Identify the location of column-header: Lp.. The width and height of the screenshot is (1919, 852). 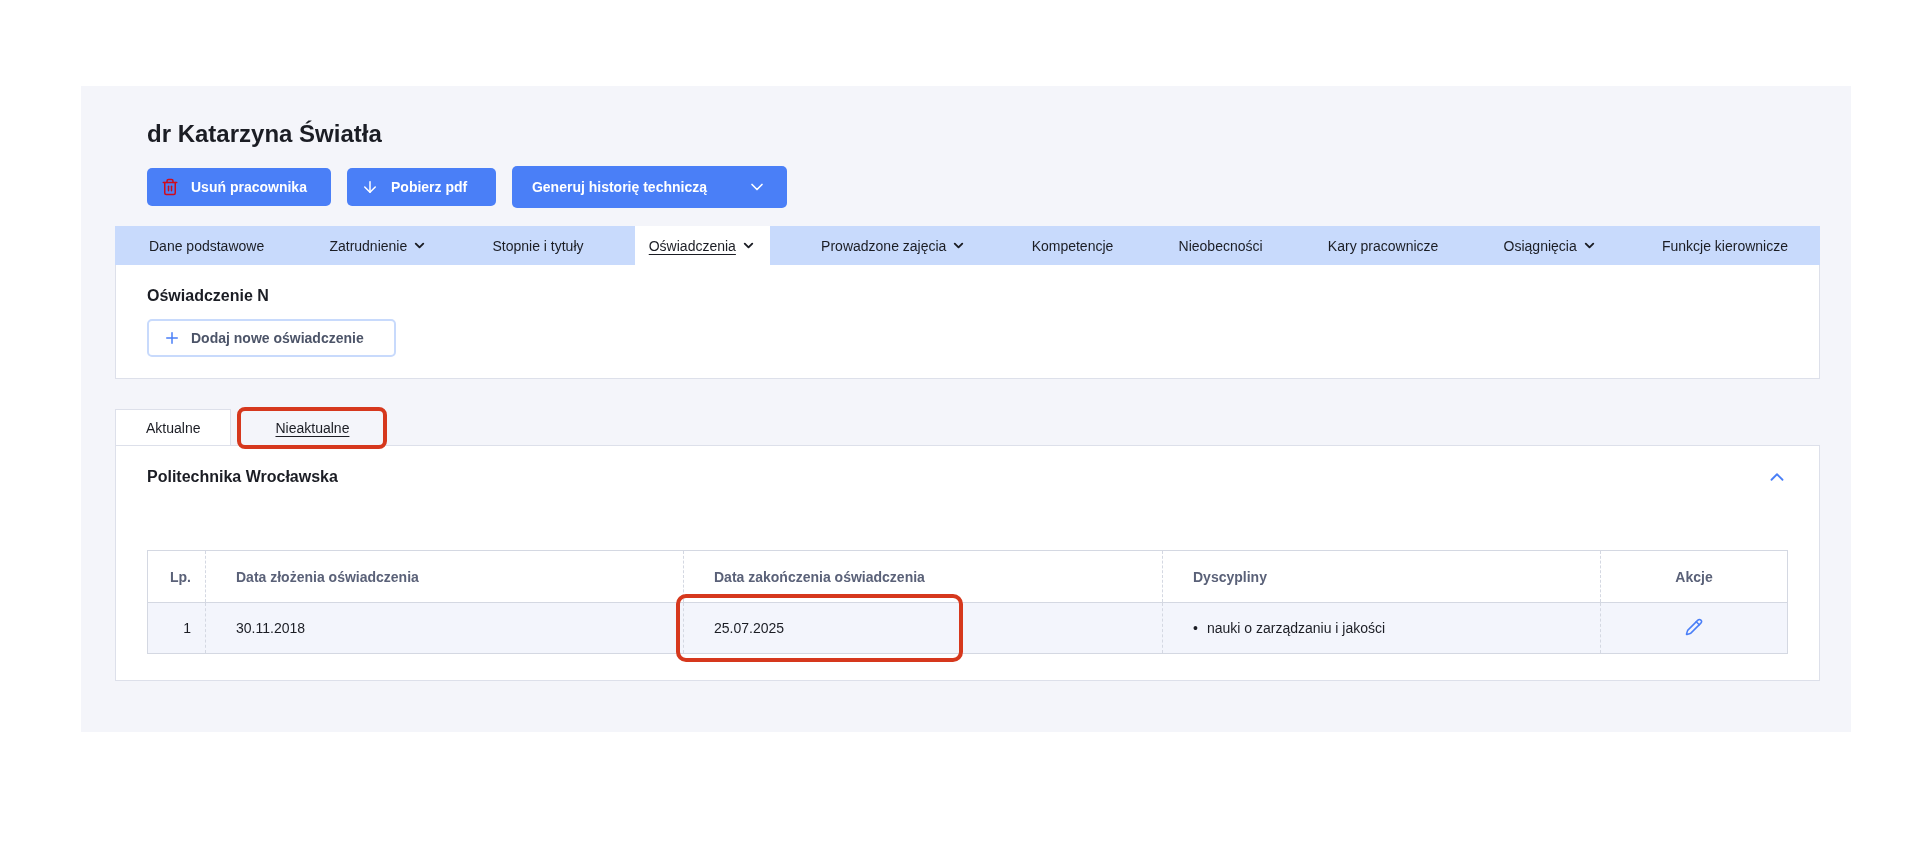
(176, 576).